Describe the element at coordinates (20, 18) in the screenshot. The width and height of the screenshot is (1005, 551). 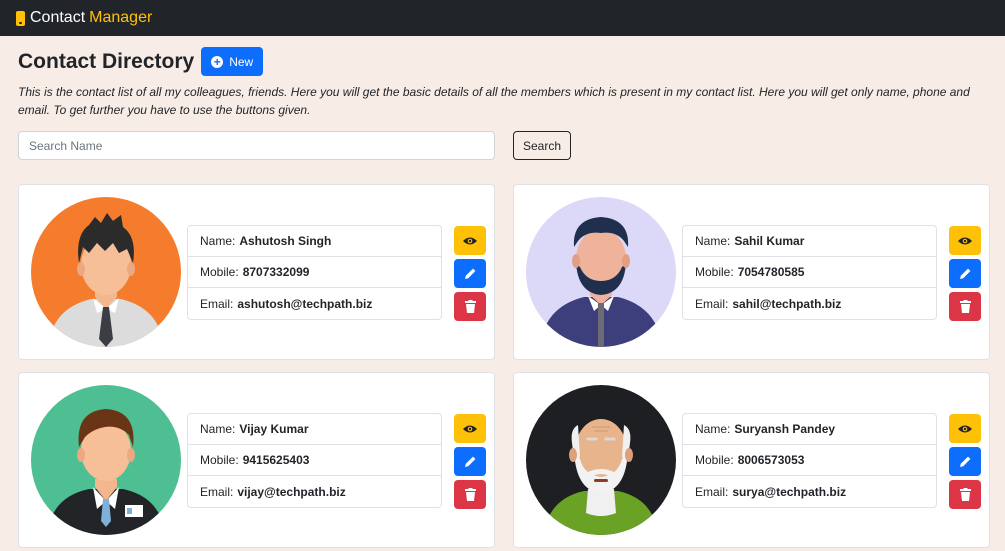
I see `phone-icon` at that location.